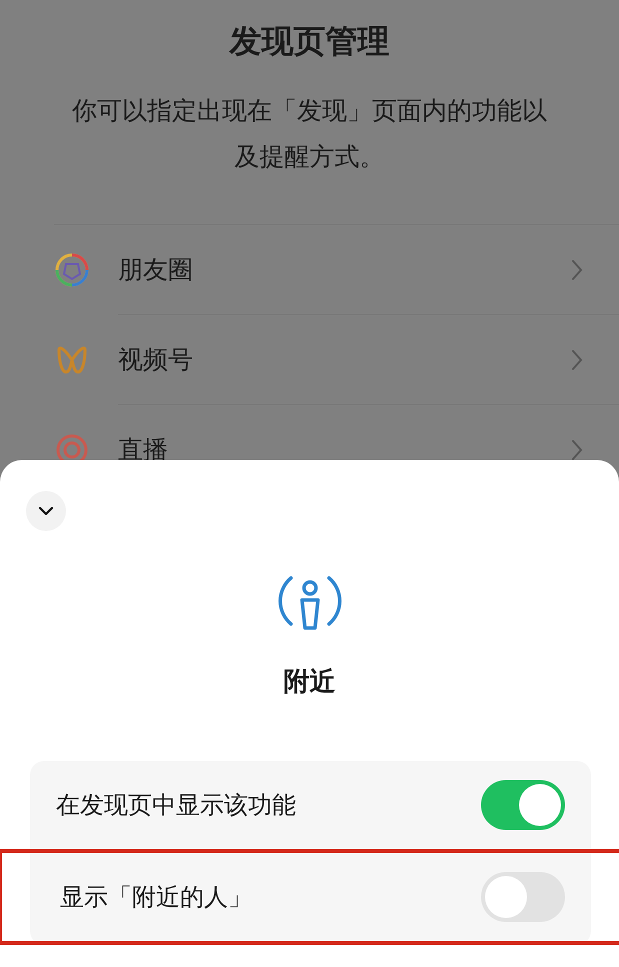  Describe the element at coordinates (310, 41) in the screenshot. I see `page-title: 发现页管理` at that location.